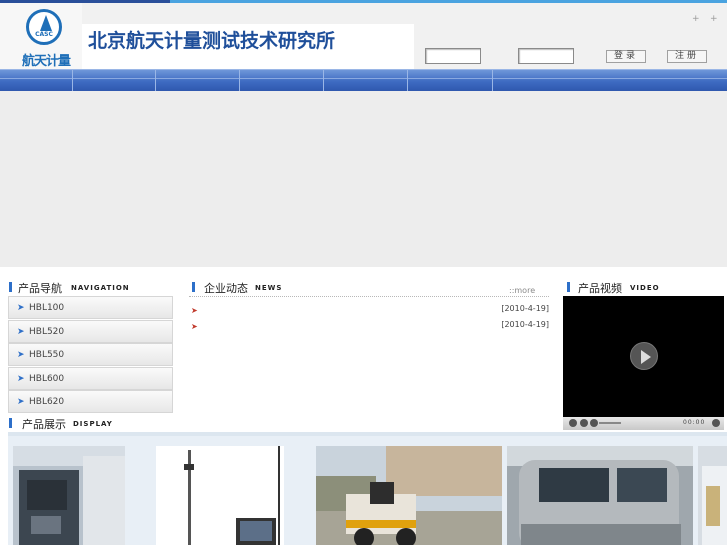 Image resolution: width=727 pixels, height=545 pixels. Describe the element at coordinates (46, 61) in the screenshot. I see `logo-text: 航天计量` at that location.